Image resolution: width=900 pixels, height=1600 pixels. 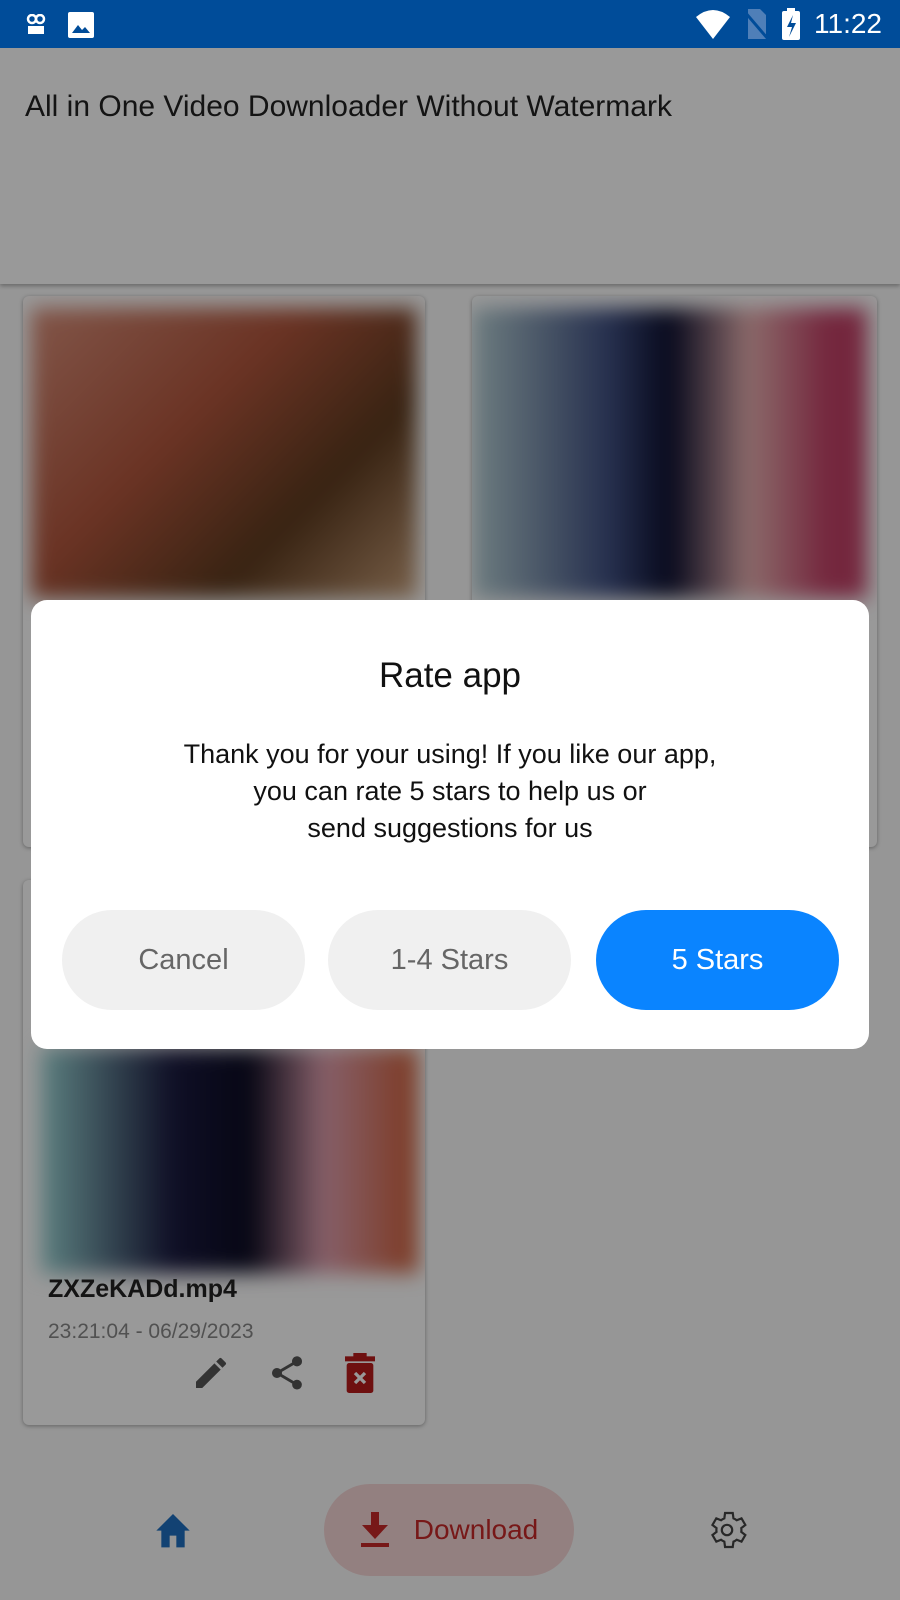 What do you see at coordinates (36, 24) in the screenshot?
I see `voicemail-icon` at bounding box center [36, 24].